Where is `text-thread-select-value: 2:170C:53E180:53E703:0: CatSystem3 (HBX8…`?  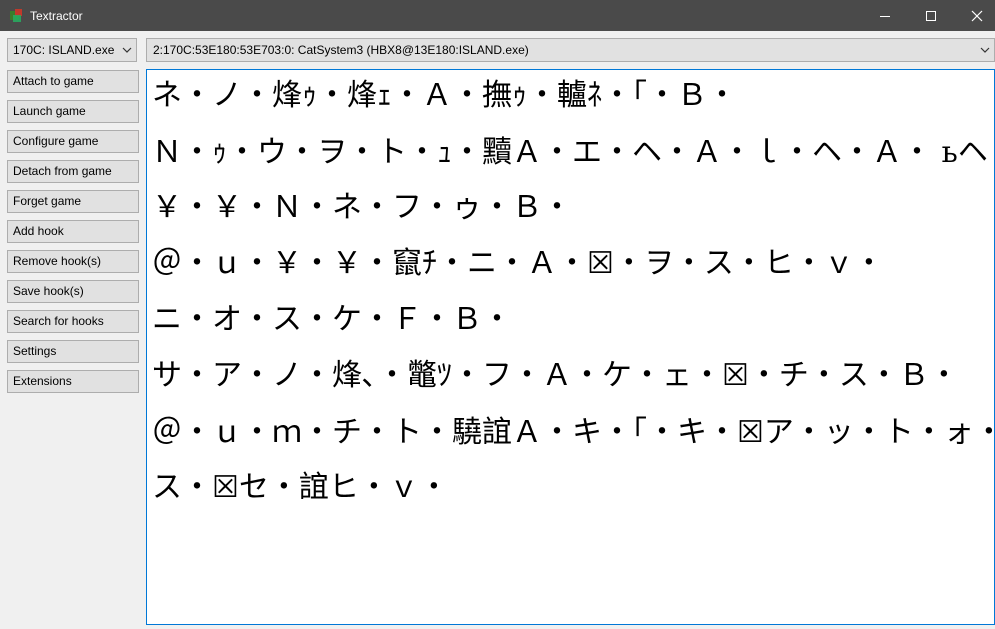 text-thread-select-value: 2:170C:53E180:53E703:0: CatSystem3 (HBX8… is located at coordinates (341, 50).